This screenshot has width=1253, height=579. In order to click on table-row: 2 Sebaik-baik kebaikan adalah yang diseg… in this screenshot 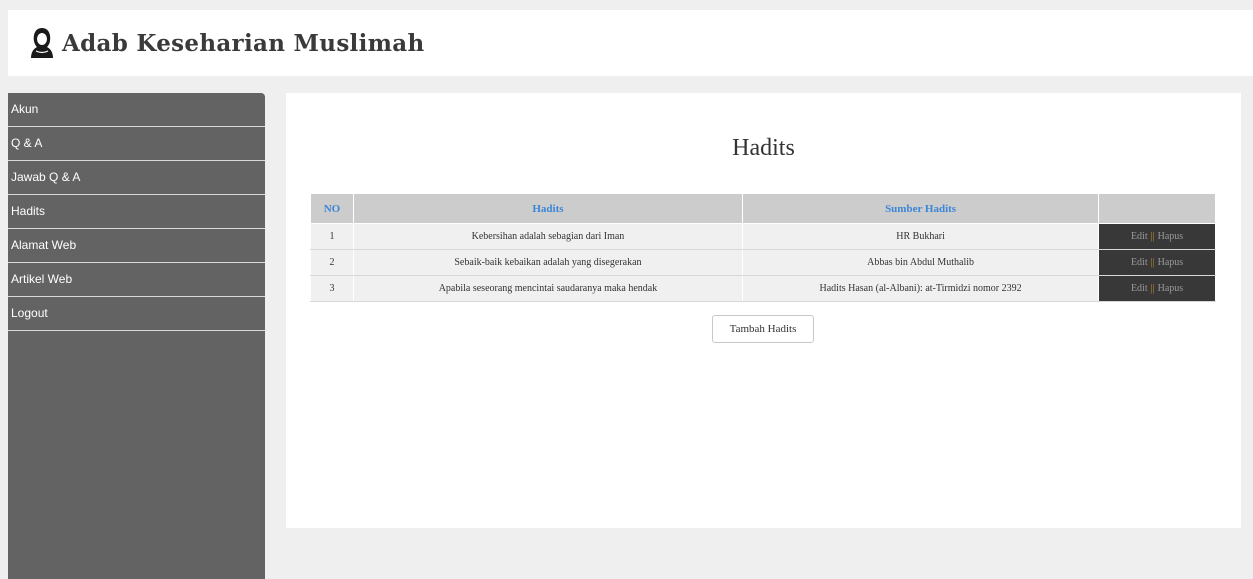, I will do `click(763, 262)`.